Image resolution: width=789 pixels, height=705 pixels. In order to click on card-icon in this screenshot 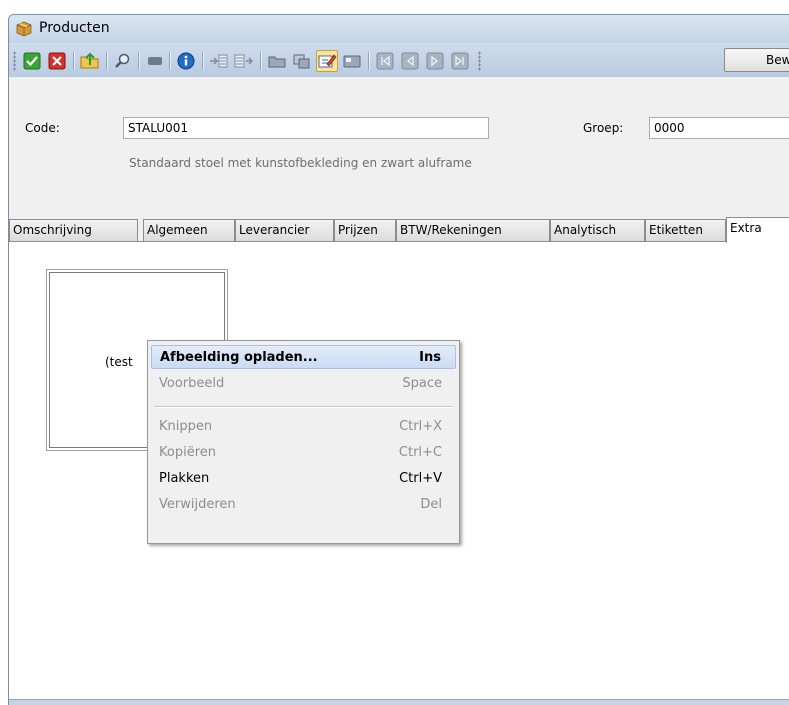, I will do `click(352, 61)`.